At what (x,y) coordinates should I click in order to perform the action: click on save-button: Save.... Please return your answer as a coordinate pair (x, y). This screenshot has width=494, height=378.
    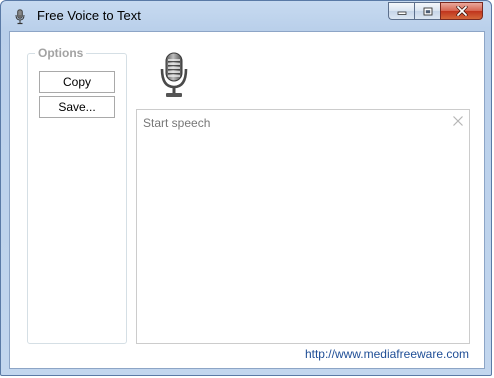
    Looking at the image, I should click on (77, 107).